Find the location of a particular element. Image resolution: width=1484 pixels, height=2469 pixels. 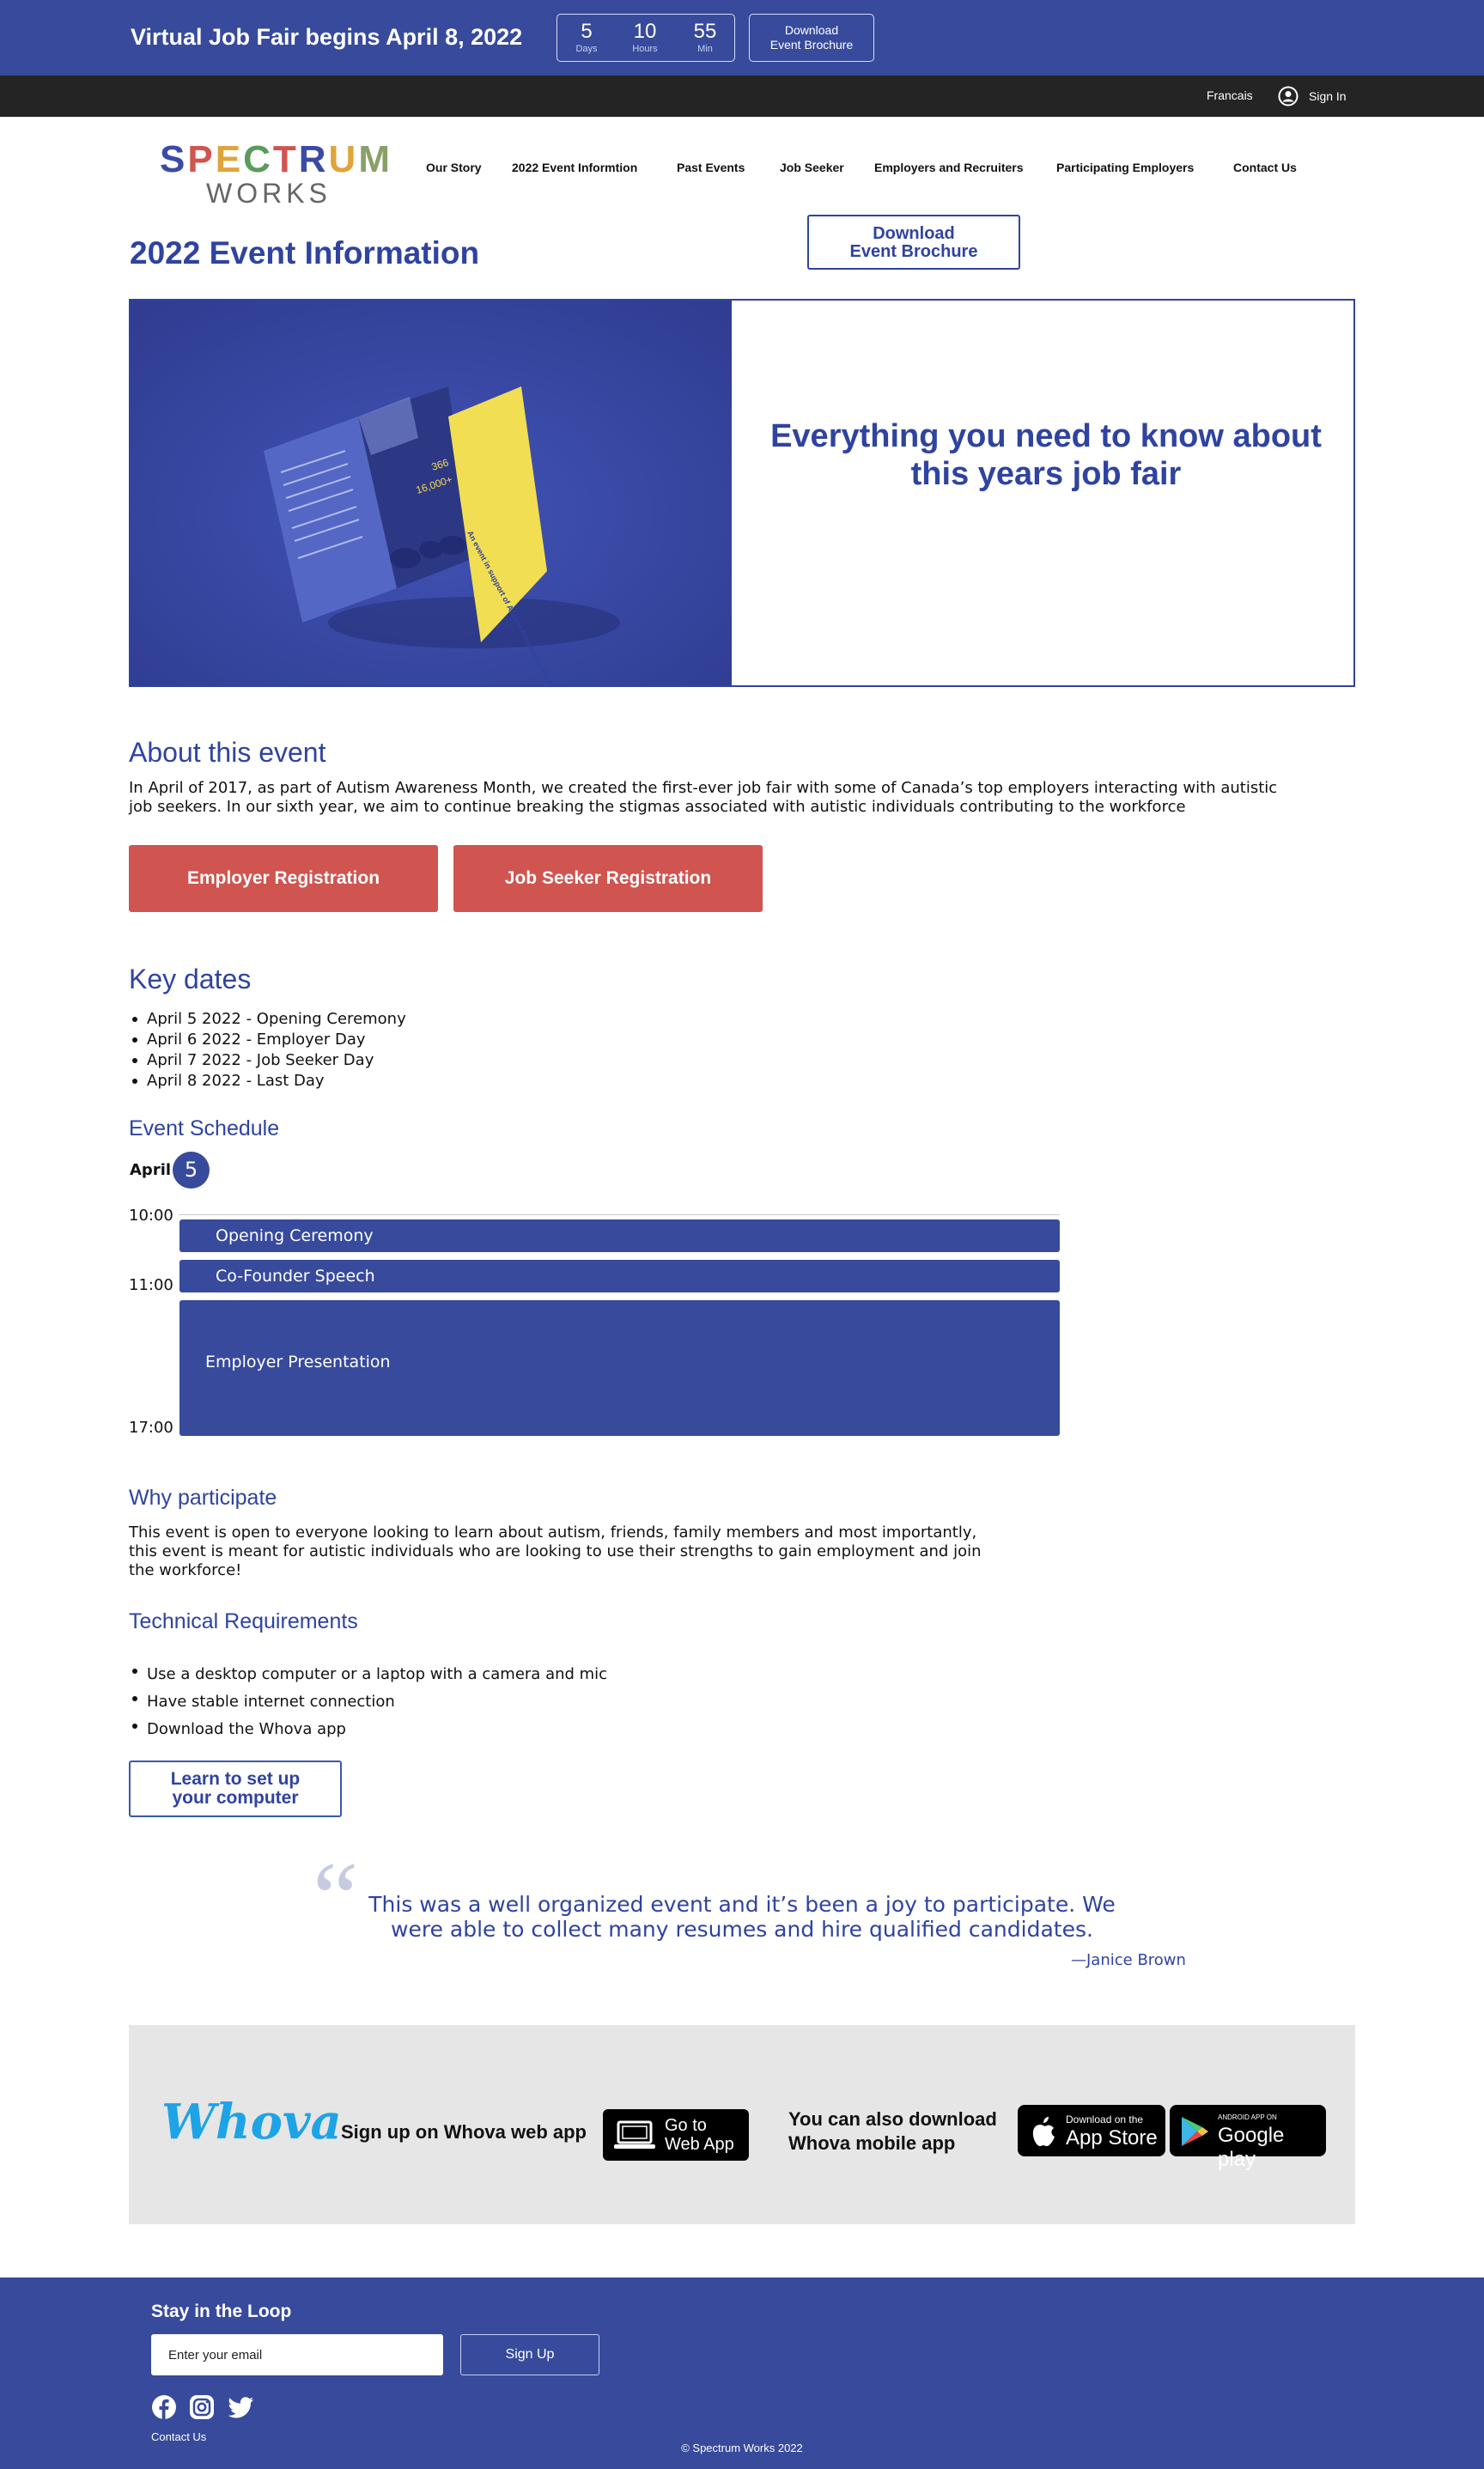

download-brochure-line1: Download is located at coordinates (811, 30).